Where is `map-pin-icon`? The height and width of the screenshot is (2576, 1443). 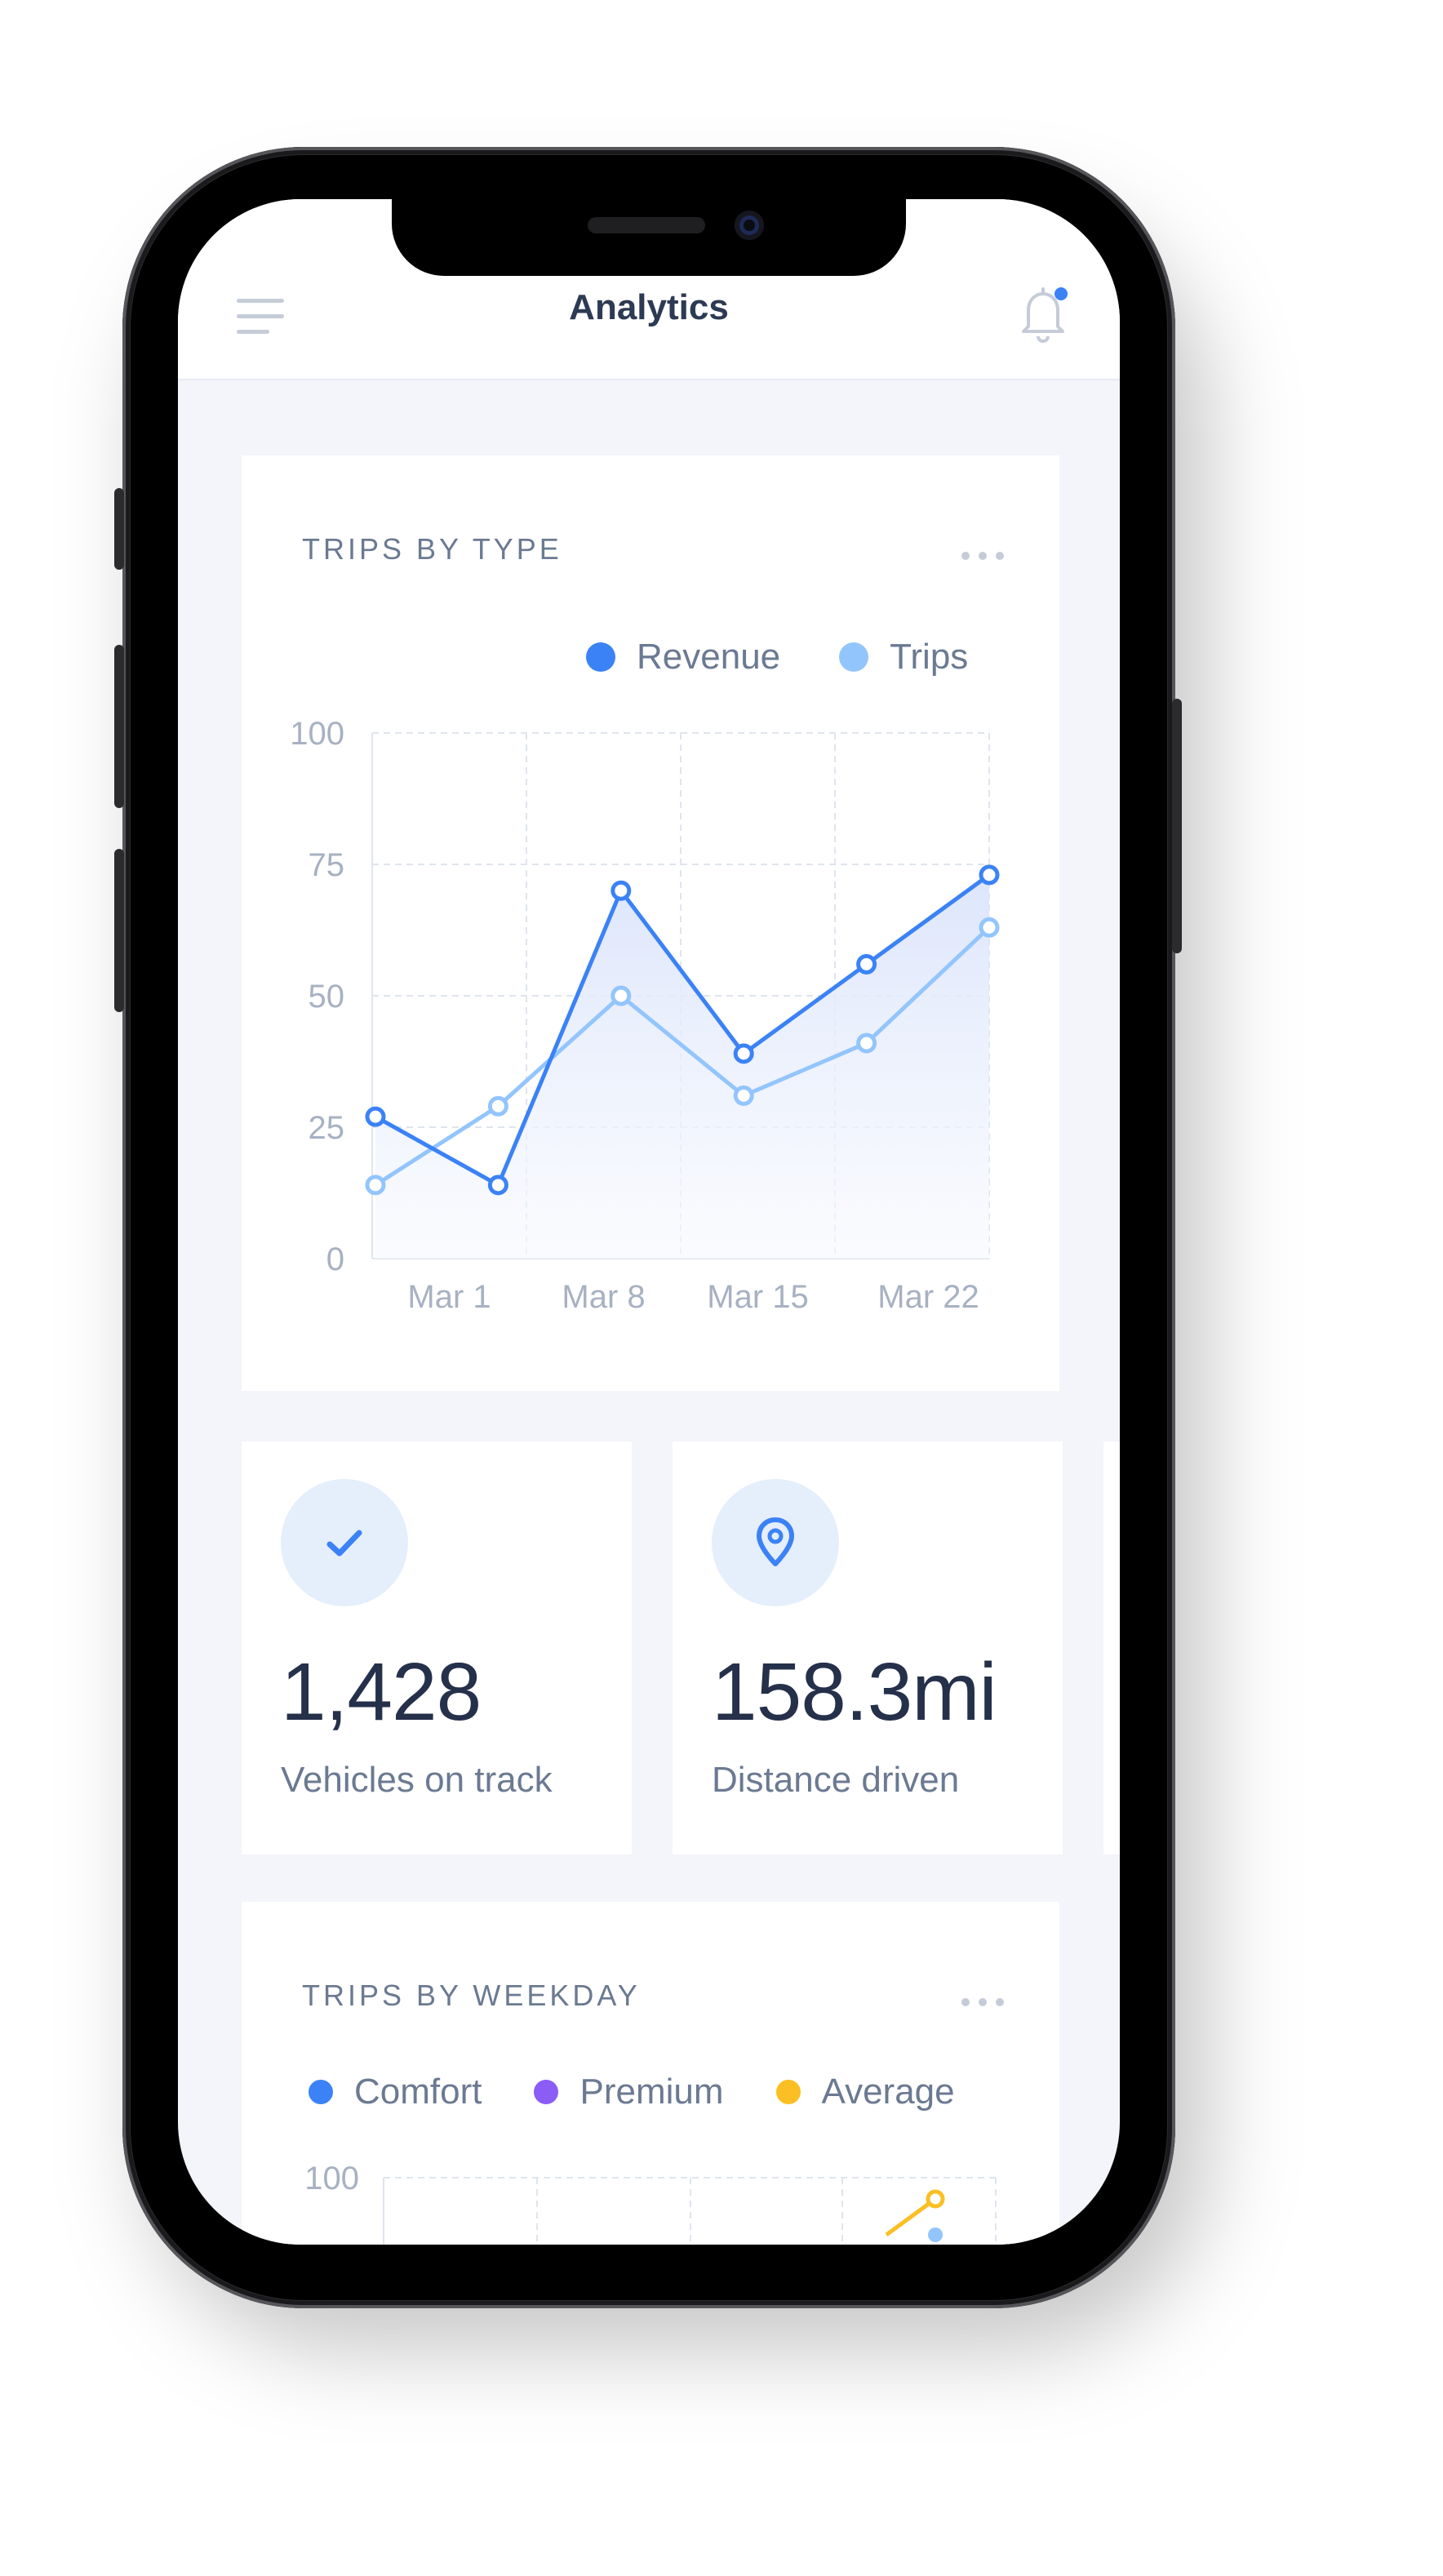 map-pin-icon is located at coordinates (775, 1541).